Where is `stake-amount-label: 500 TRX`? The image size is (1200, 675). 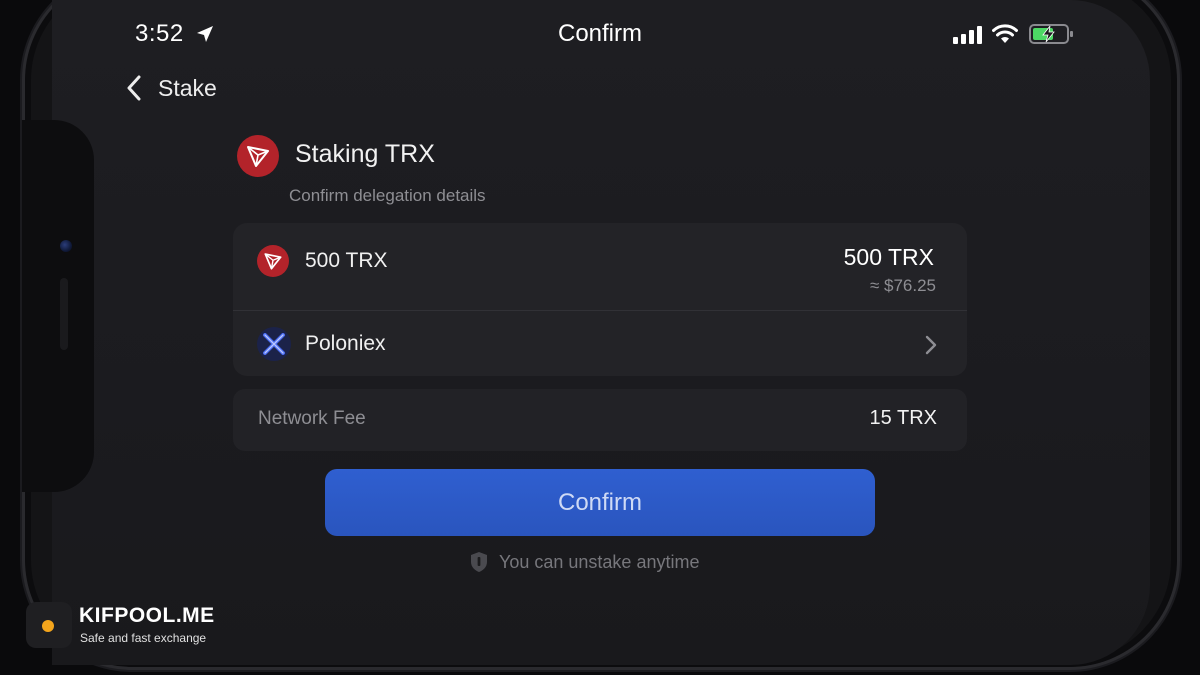 stake-amount-label: 500 TRX is located at coordinates (346, 260).